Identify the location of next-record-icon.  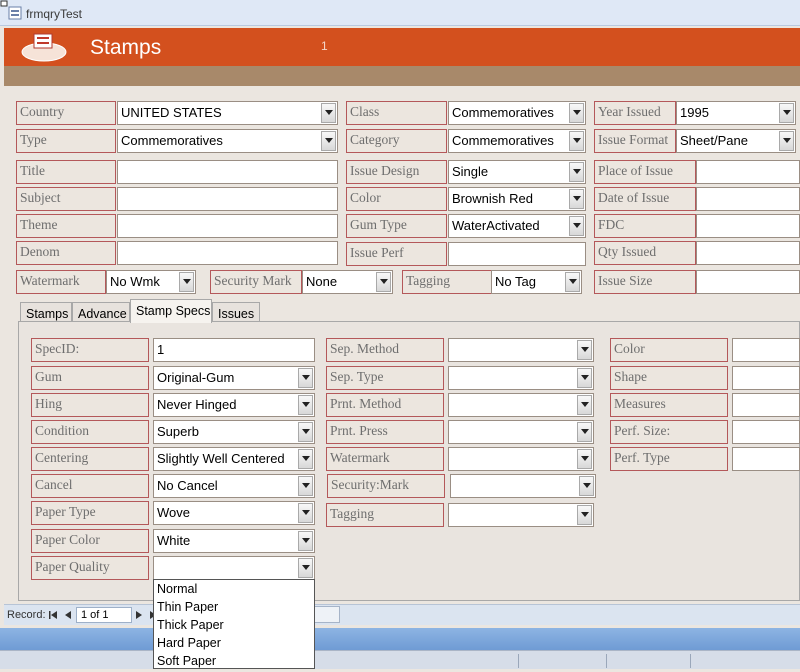
(139, 615).